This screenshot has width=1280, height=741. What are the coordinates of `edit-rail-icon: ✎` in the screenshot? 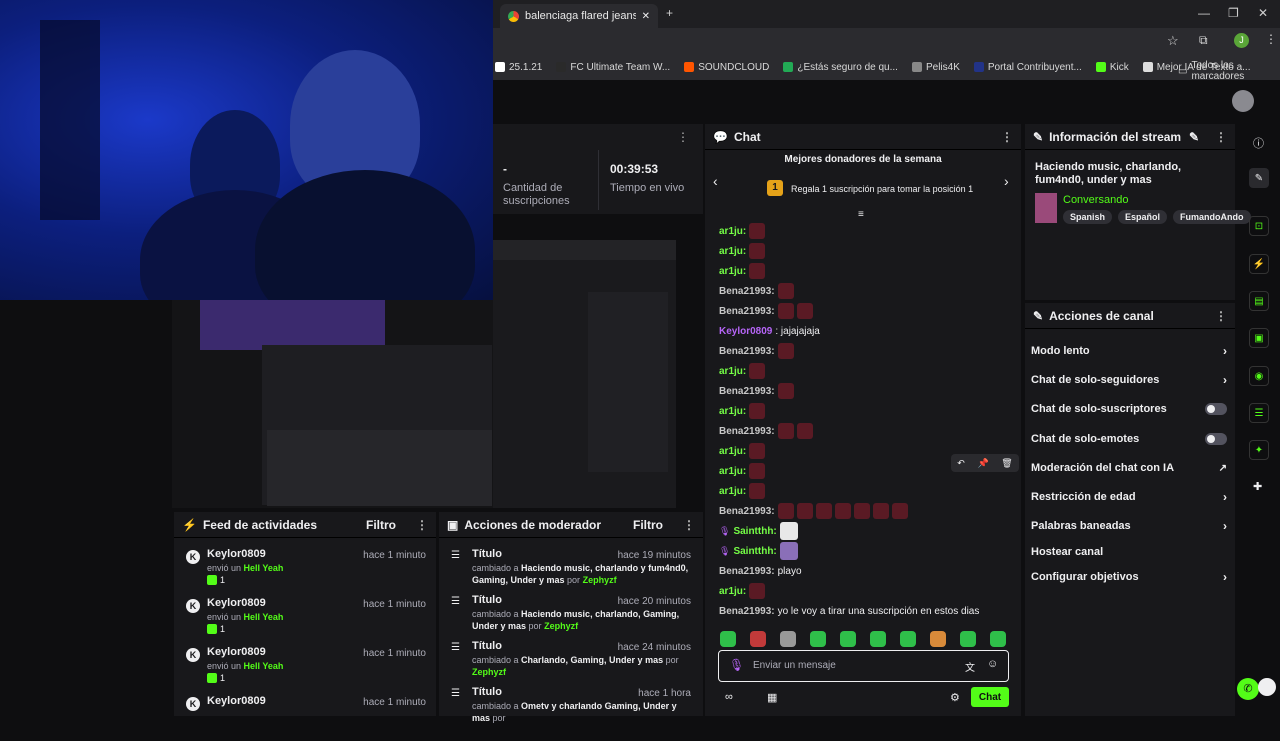 It's located at (1259, 178).